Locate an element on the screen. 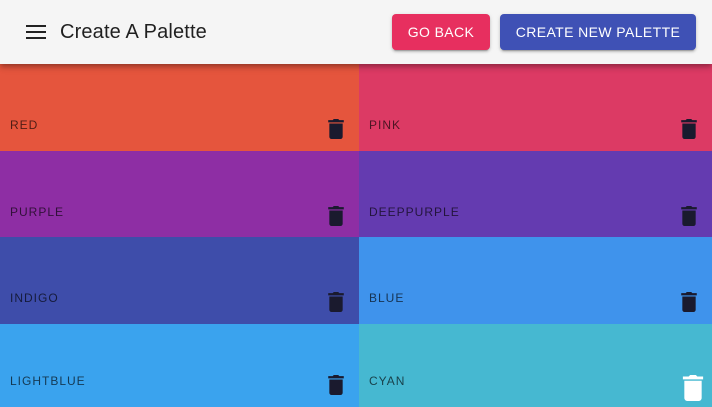 This screenshot has width=712, height=407. color-box-red: RED is located at coordinates (179, 107).